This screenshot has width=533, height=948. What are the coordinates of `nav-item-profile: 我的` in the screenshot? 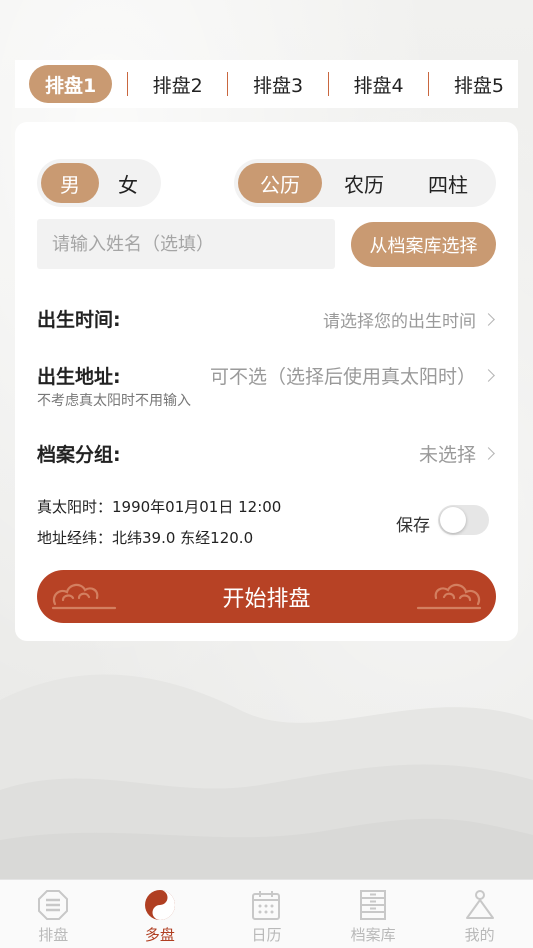 It's located at (479, 914).